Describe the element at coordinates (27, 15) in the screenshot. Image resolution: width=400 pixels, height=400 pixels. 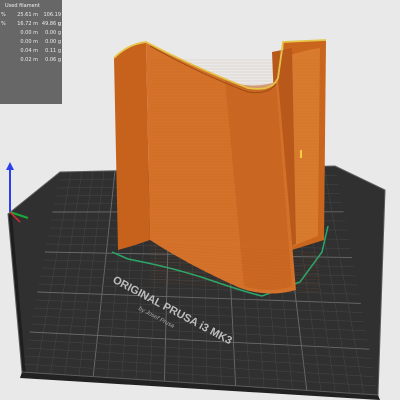
I see `filament-length: 25.61 m` at that location.